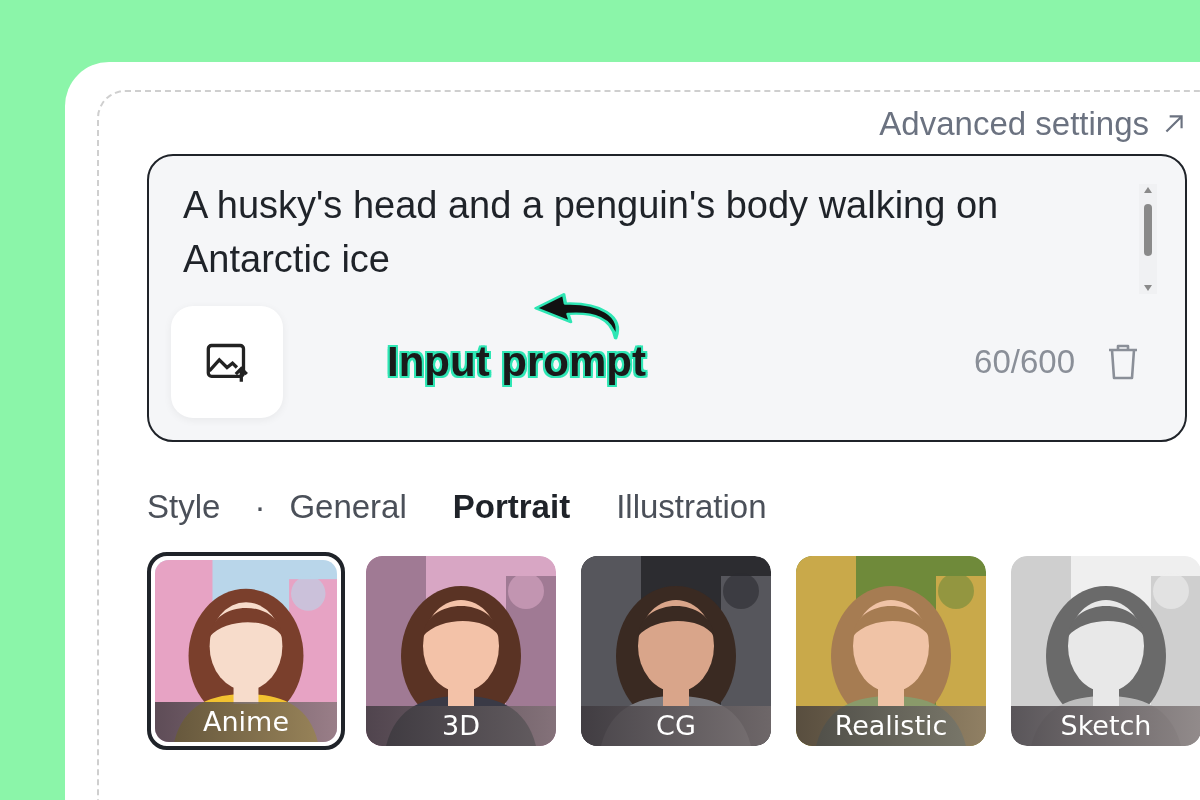 The image size is (1200, 800). Describe the element at coordinates (1123, 362) in the screenshot. I see `delete-icon` at that location.